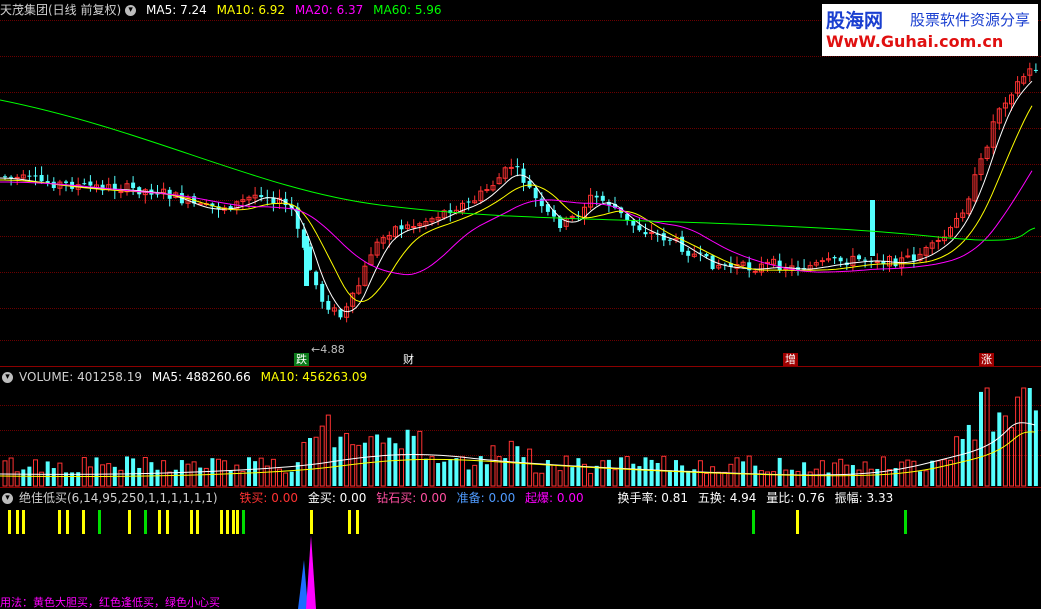 Image resolution: width=1041 pixels, height=609 pixels. What do you see at coordinates (915, 41) in the screenshot?
I see `watermark-url: WwW.Guhai.com.cn` at bounding box center [915, 41].